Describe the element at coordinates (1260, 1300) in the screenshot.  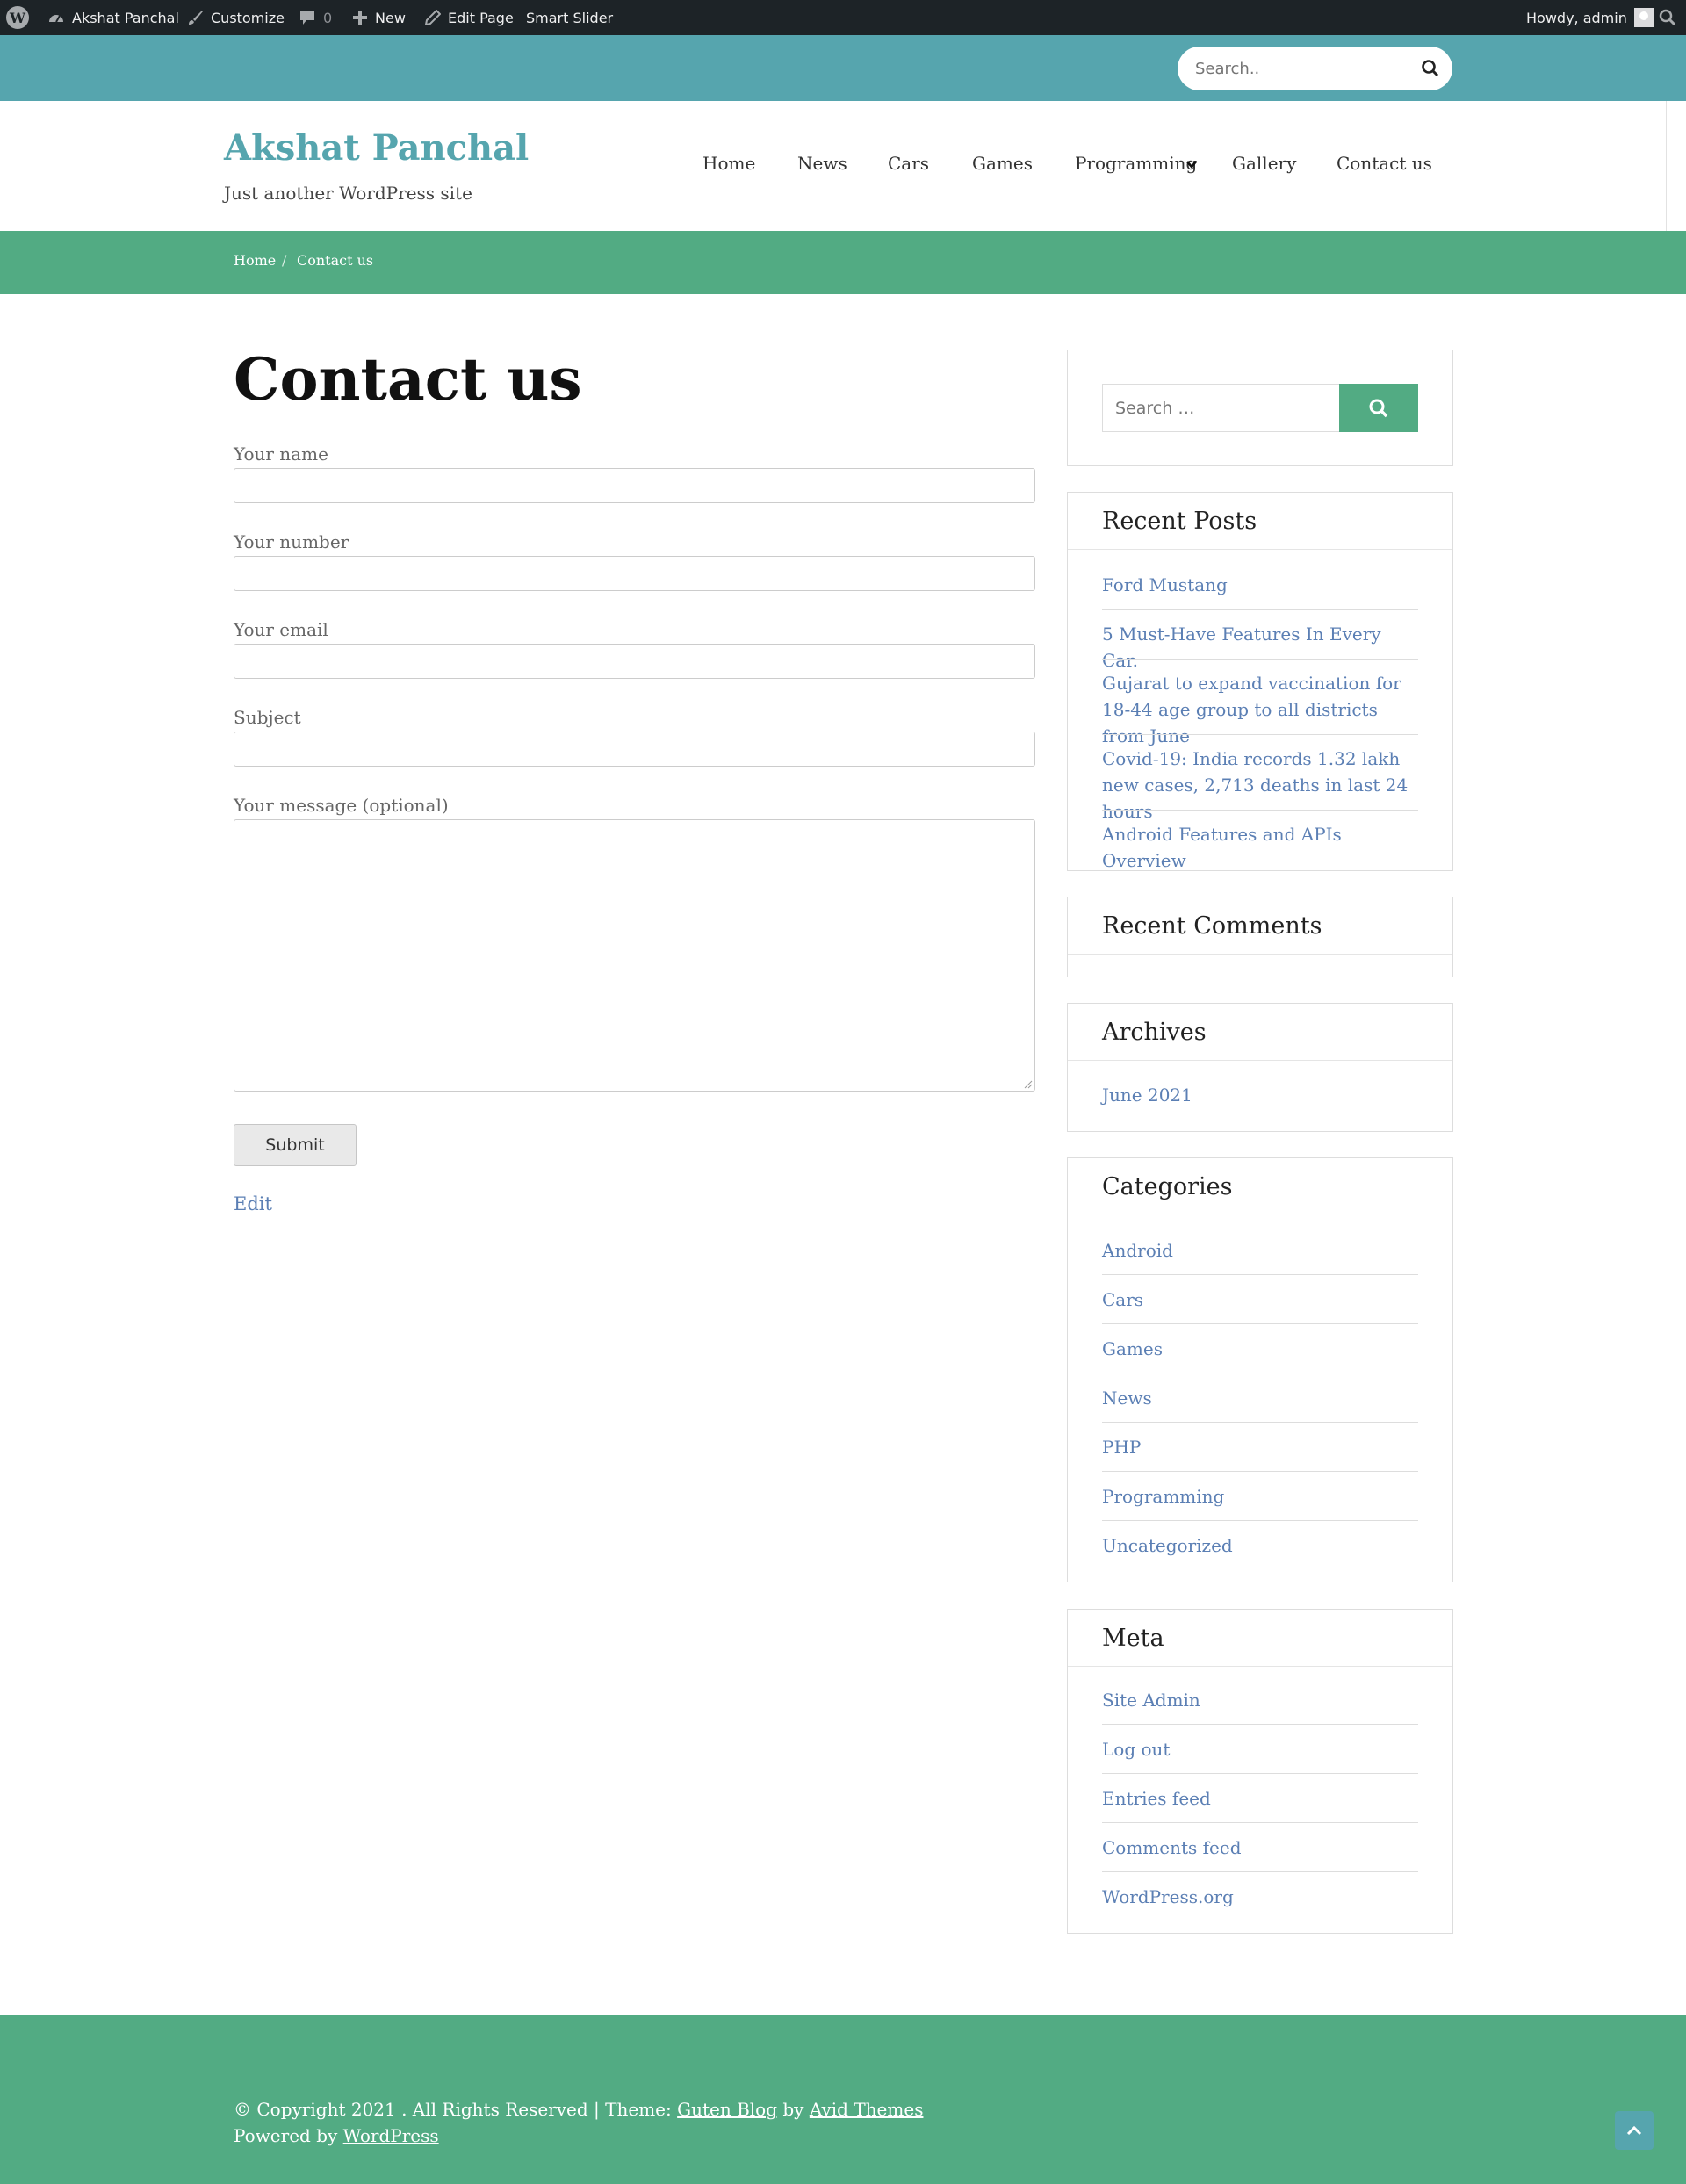
I see `category-link: Cars` at that location.